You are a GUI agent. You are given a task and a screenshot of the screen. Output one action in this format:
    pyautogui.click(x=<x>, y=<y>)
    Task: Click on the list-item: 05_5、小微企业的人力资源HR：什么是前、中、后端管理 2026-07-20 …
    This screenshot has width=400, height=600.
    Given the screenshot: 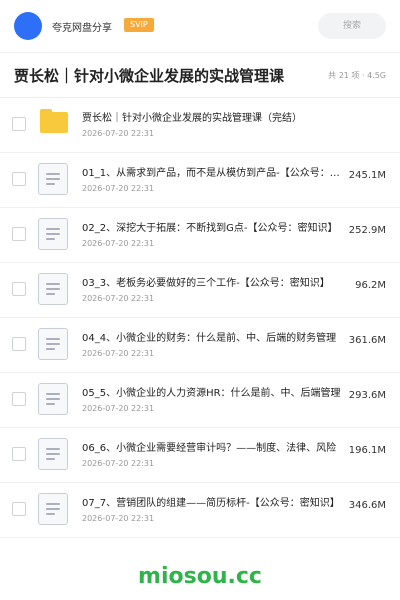 What is the action you would take?
    pyautogui.click(x=200, y=400)
    